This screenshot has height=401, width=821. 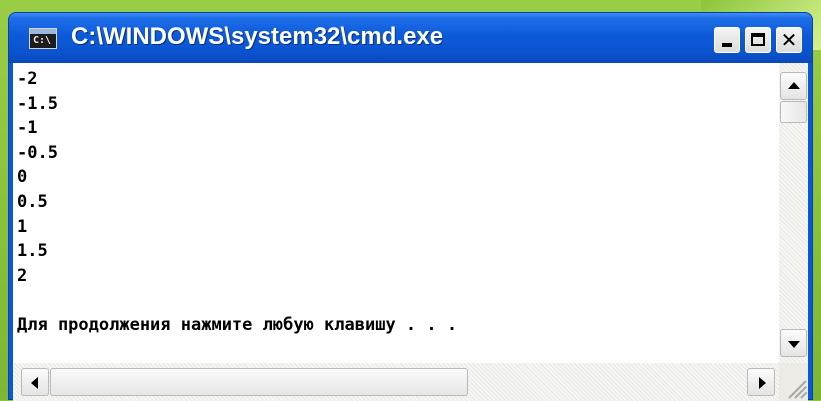 What do you see at coordinates (37, 103) in the screenshot?
I see `console-line: -1.5` at bounding box center [37, 103].